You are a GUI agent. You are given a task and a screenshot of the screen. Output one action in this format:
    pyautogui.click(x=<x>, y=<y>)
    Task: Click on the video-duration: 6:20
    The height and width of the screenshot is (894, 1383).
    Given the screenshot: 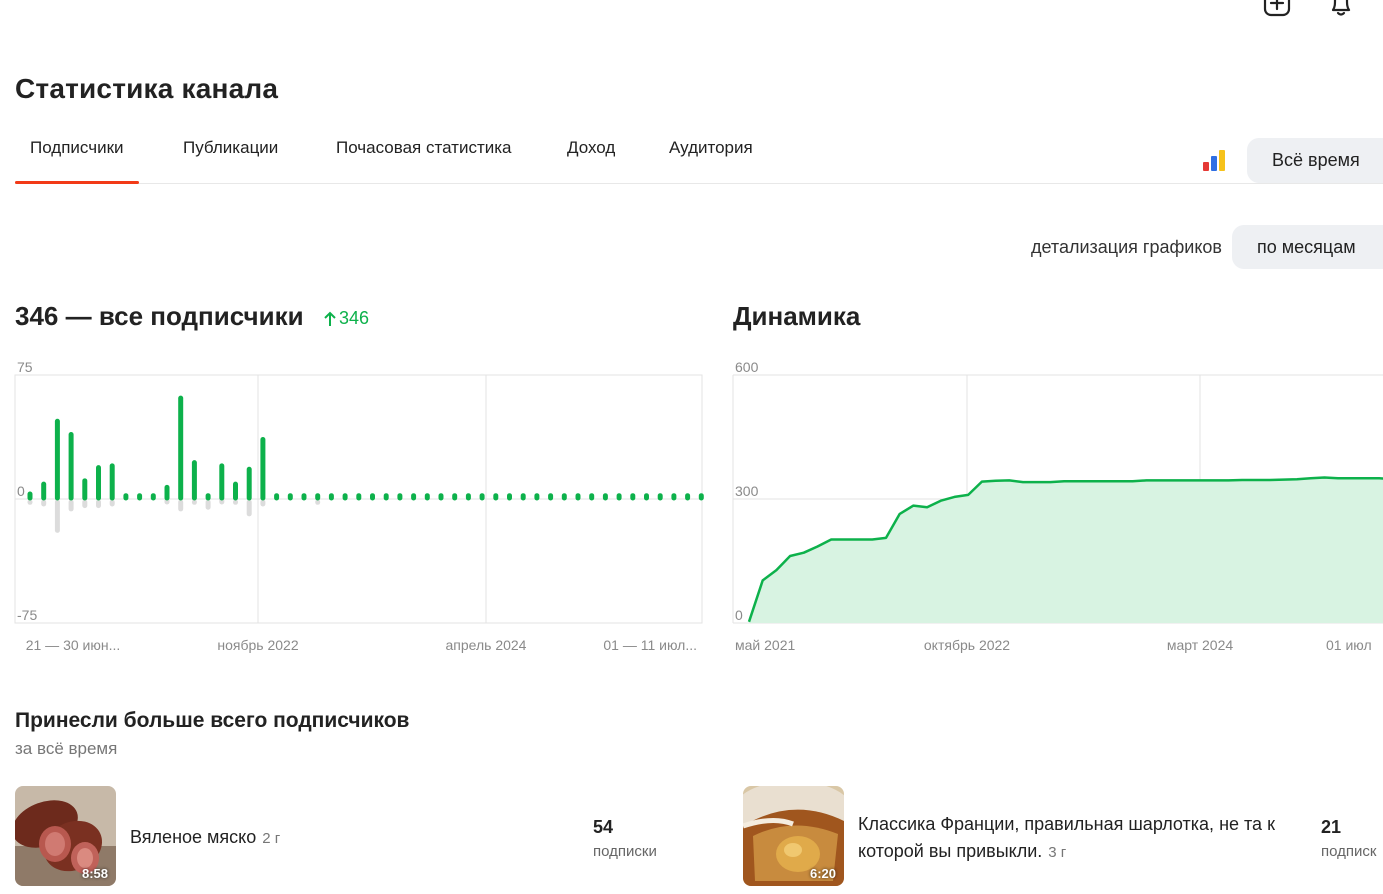 What is the action you would take?
    pyautogui.click(x=822, y=873)
    